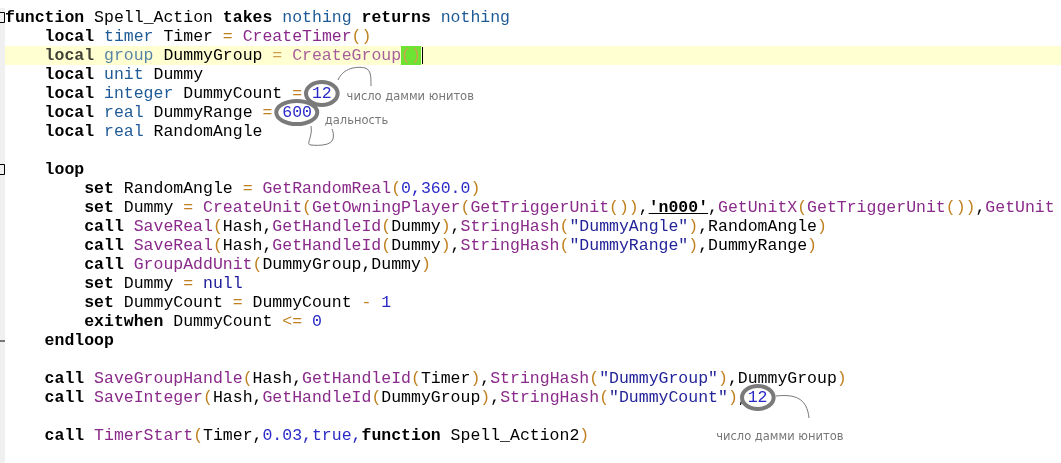 The image size is (1061, 463). What do you see at coordinates (569, 207) in the screenshot?
I see `code-line: set Dummy = CreateUnit(GetOwningPlayer(GetTriggerUnit()),'n000',GetUnitX(GetTriggerUnit()),GetUnit` at bounding box center [569, 207].